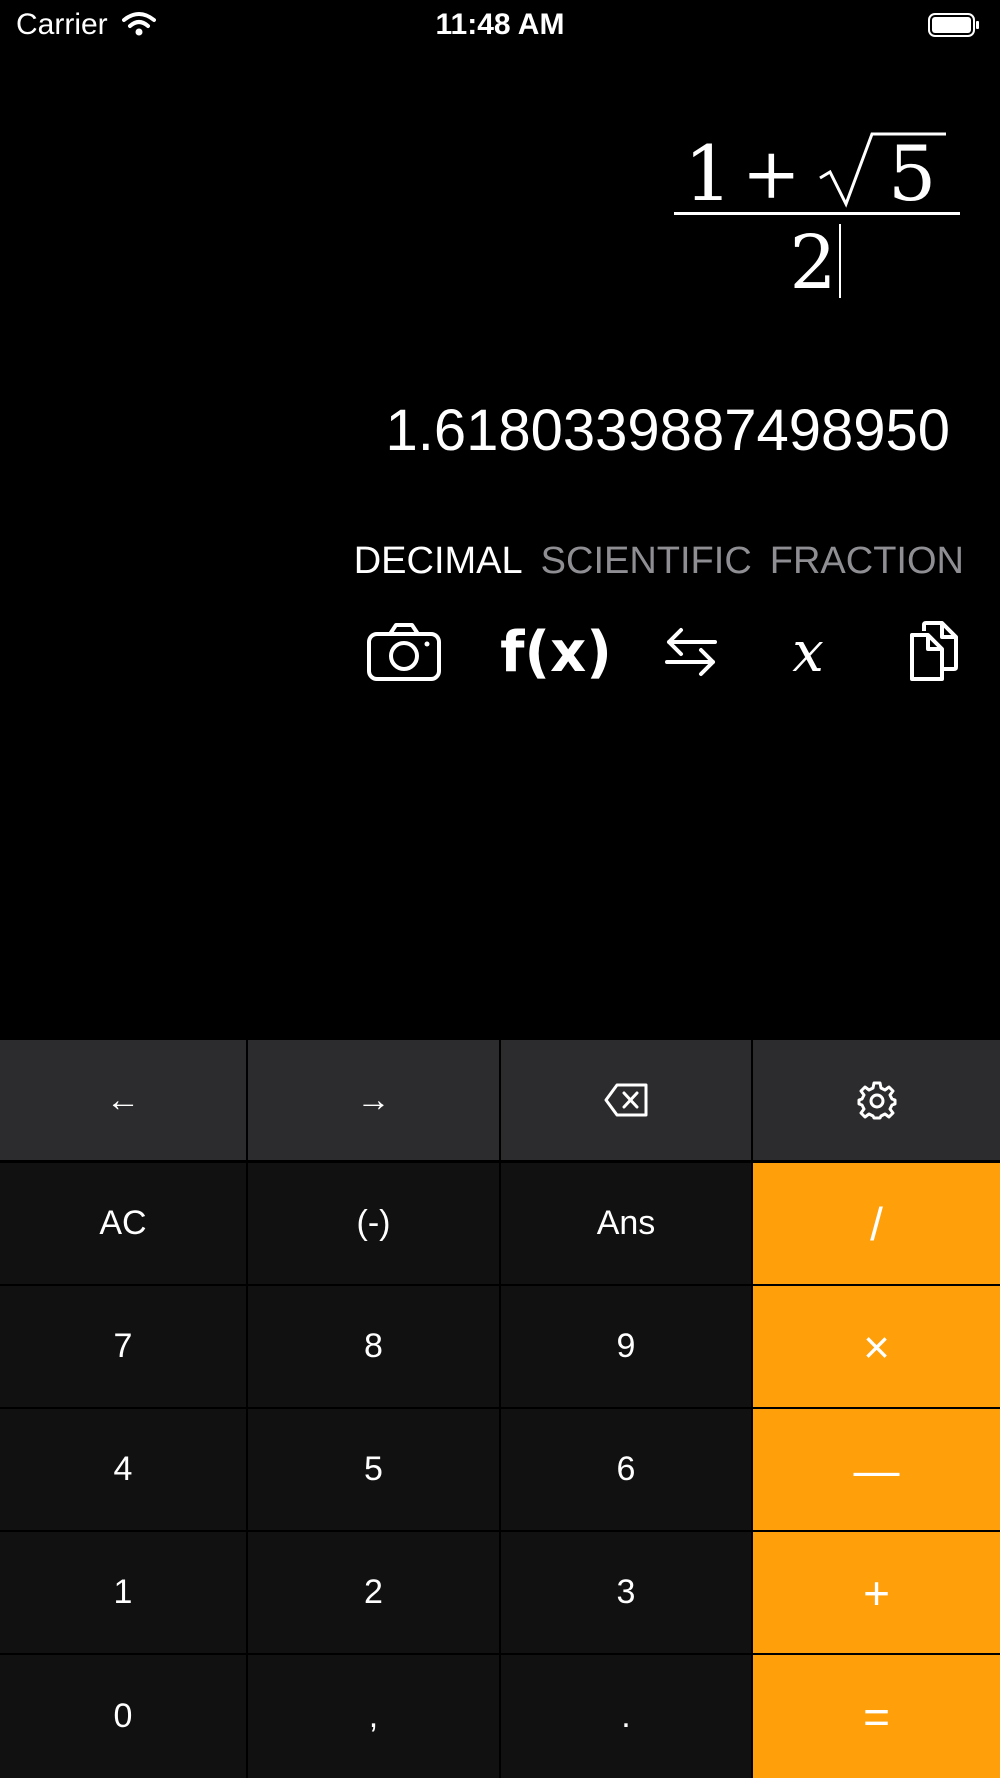 This screenshot has width=1000, height=1778. Describe the element at coordinates (626, 1469) in the screenshot. I see `digit-6-button: 6` at that location.